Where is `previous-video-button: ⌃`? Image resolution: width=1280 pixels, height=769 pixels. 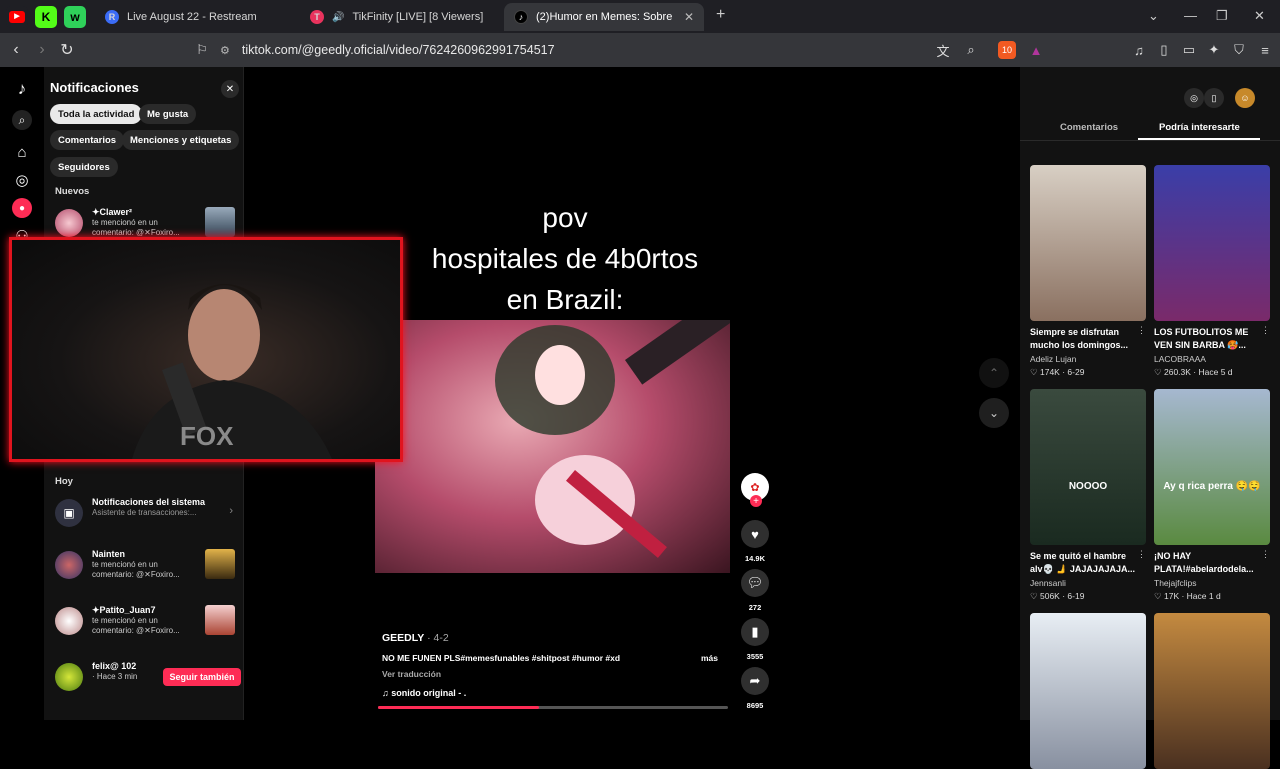
previous-video-button: ⌃ is located at coordinates (994, 373).